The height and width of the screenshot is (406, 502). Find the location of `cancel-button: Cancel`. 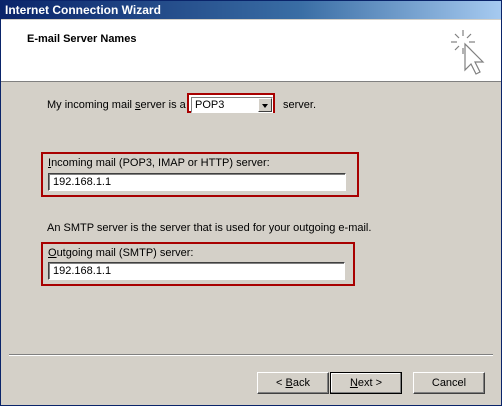

cancel-button: Cancel is located at coordinates (449, 383).